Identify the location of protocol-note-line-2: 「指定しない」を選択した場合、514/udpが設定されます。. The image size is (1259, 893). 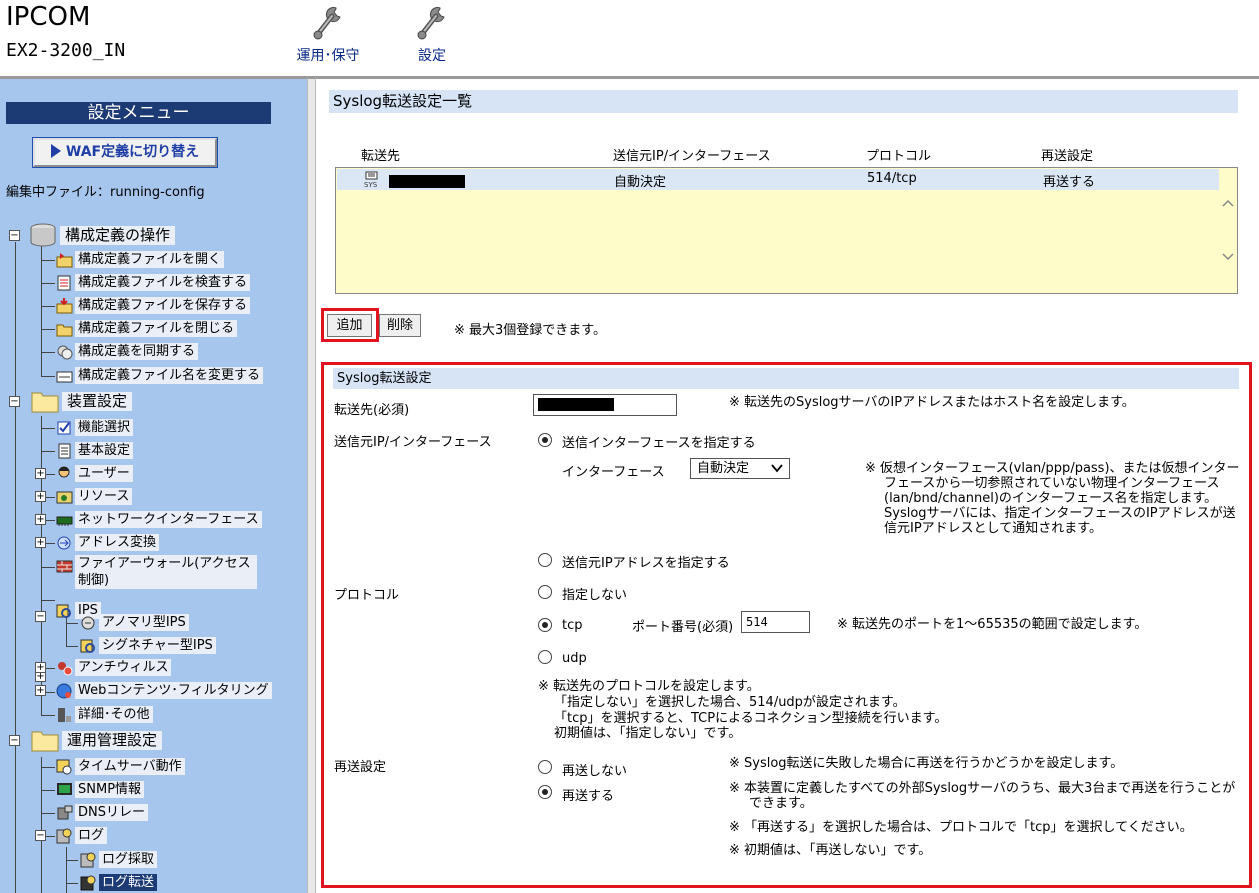
(730, 702).